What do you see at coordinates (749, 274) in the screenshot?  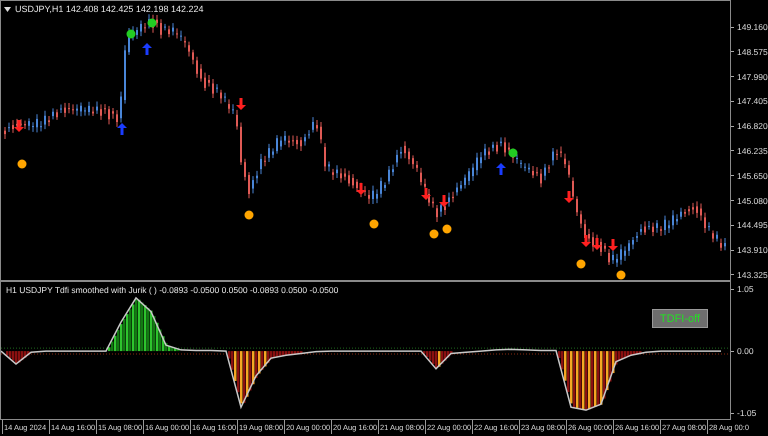 I see `price-axis-label: 143.325` at bounding box center [749, 274].